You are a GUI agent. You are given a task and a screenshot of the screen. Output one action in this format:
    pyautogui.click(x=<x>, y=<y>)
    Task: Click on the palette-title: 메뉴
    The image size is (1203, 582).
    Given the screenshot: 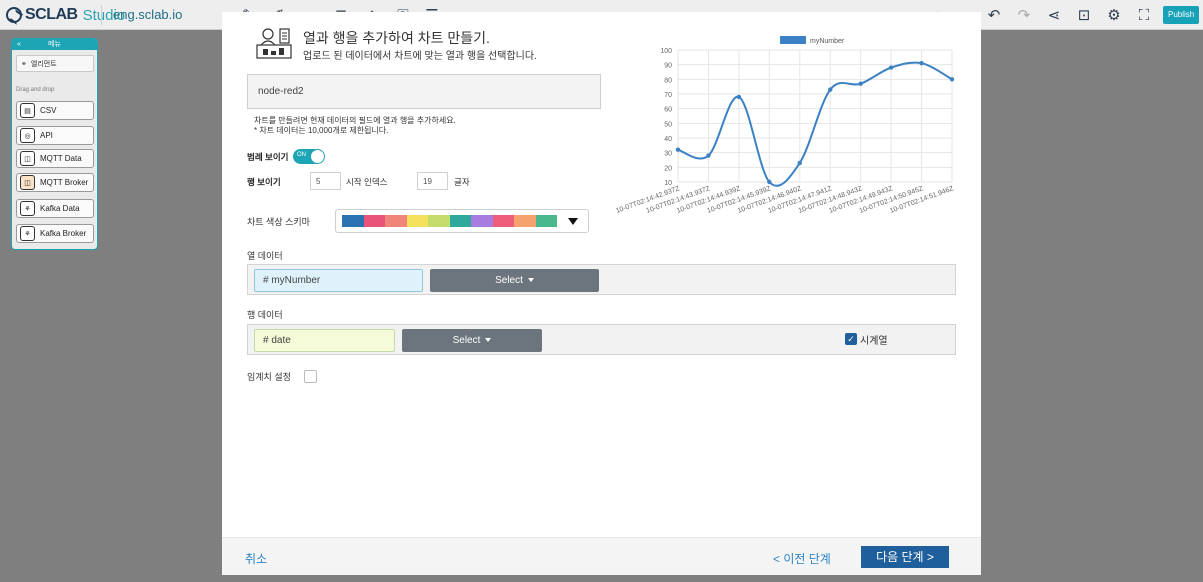 What is the action you would take?
    pyautogui.click(x=54, y=44)
    